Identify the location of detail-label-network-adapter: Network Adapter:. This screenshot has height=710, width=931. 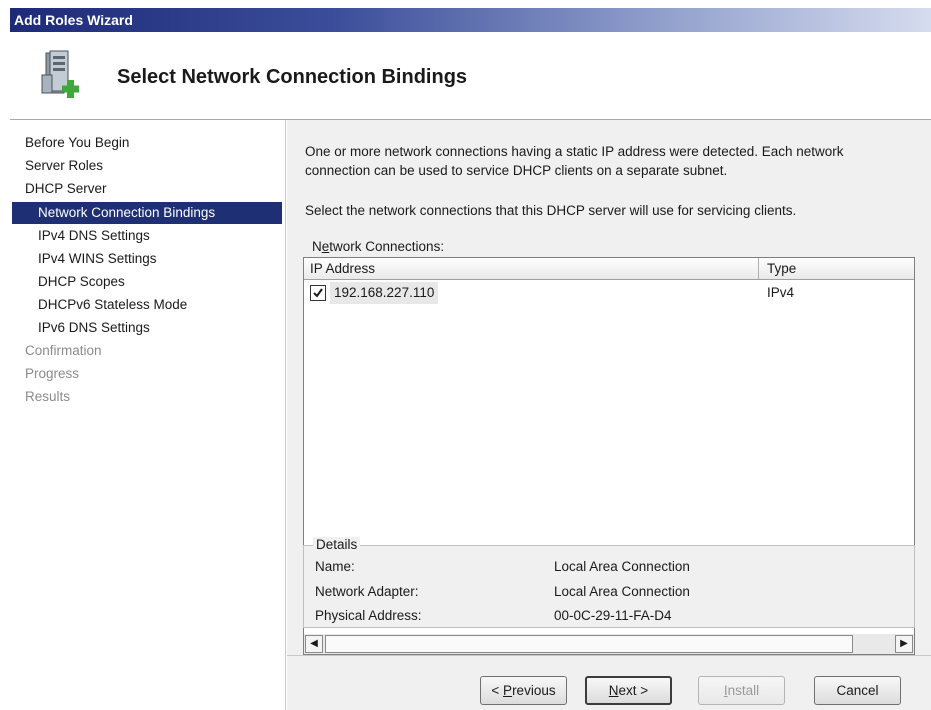
(367, 591).